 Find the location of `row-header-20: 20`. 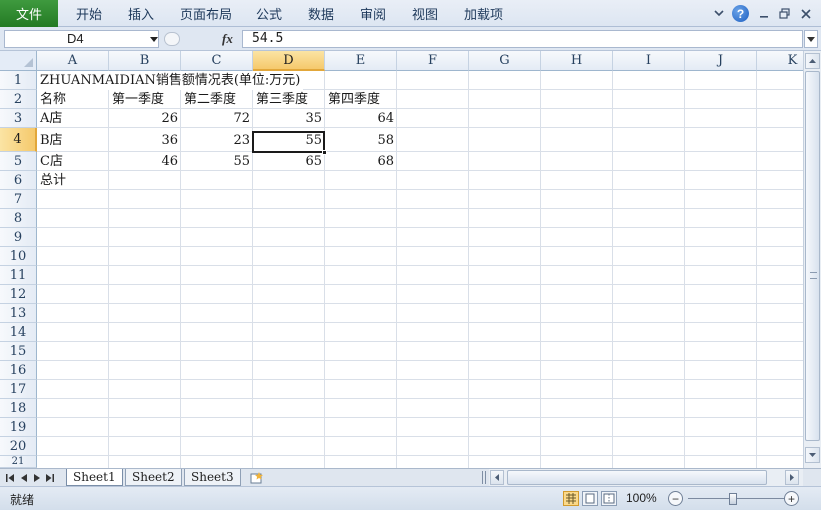

row-header-20: 20 is located at coordinates (18, 446).